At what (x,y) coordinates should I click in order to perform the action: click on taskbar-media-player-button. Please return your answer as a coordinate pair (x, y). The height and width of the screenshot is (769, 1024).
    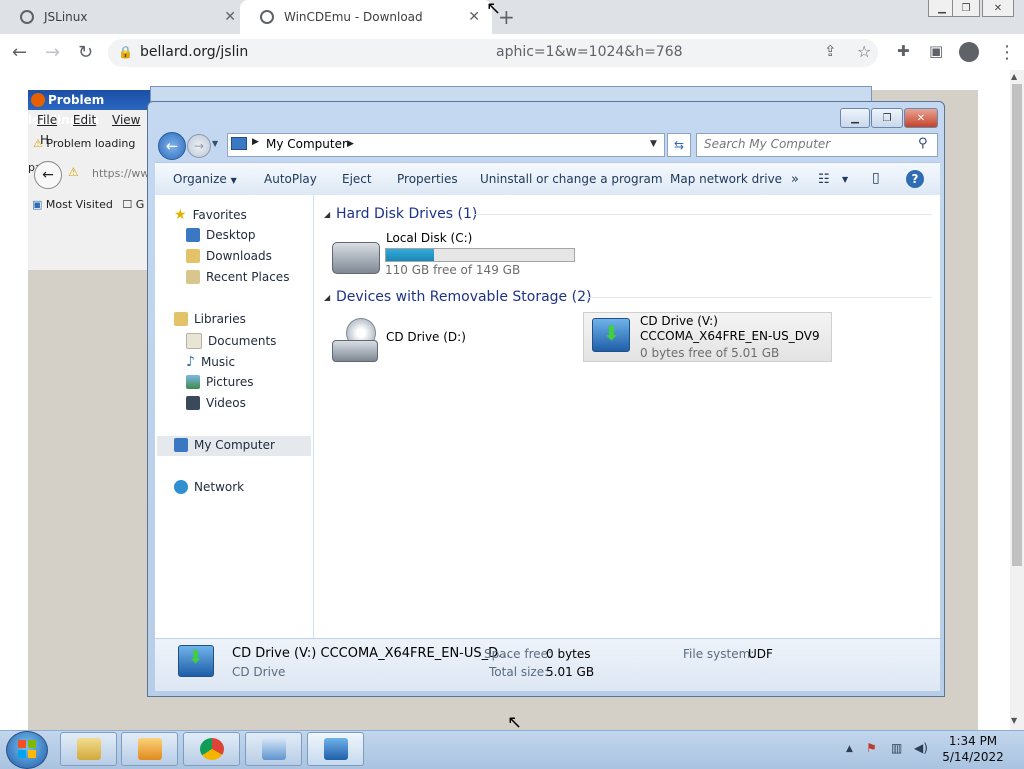
    Looking at the image, I should click on (149, 749).